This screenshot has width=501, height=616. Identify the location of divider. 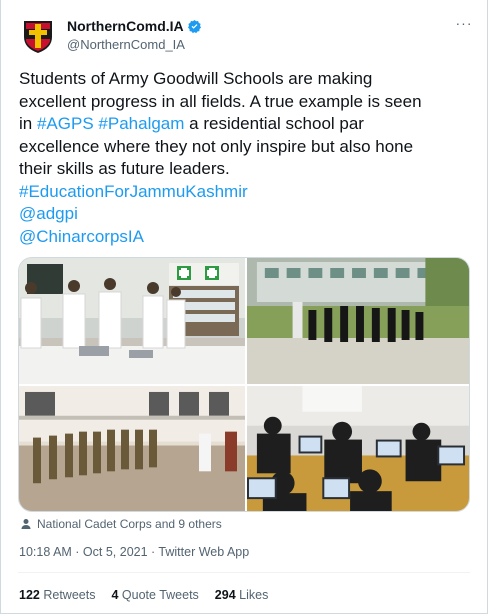
(244, 572).